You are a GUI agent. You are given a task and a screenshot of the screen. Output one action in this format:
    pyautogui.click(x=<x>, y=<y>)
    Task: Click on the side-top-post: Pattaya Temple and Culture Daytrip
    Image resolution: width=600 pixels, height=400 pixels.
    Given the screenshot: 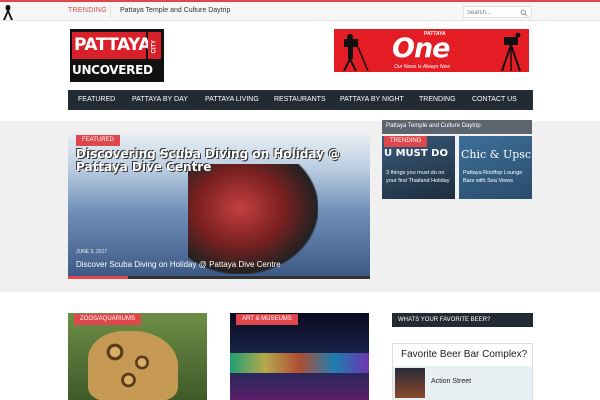 What is the action you would take?
    pyautogui.click(x=457, y=127)
    